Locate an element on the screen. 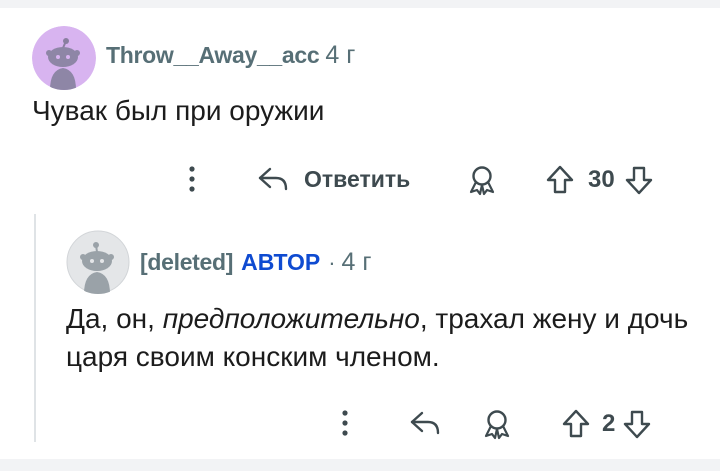 The height and width of the screenshot is (471, 720). comment-1-avatar is located at coordinates (64, 58).